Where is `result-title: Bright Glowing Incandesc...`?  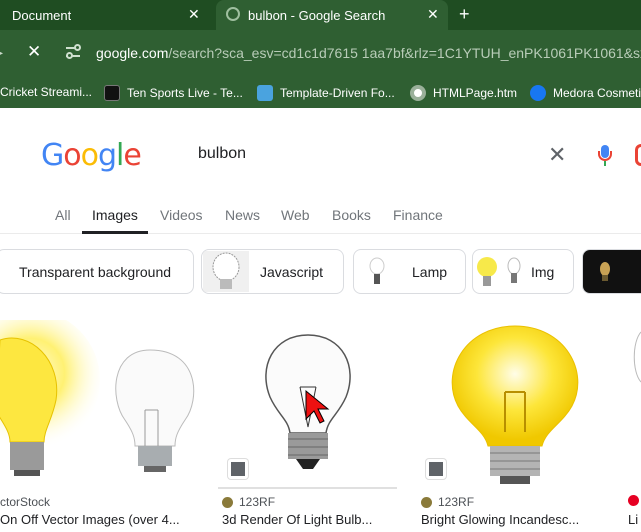
result-title: Bright Glowing Incandesc... is located at coordinates (515, 519).